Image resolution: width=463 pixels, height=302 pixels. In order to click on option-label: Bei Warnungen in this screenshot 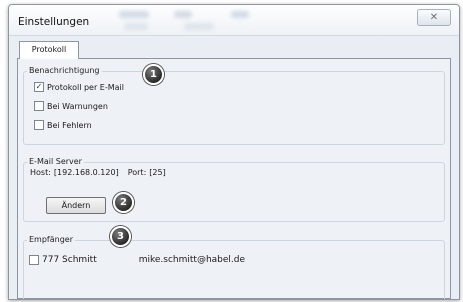, I will do `click(77, 106)`.